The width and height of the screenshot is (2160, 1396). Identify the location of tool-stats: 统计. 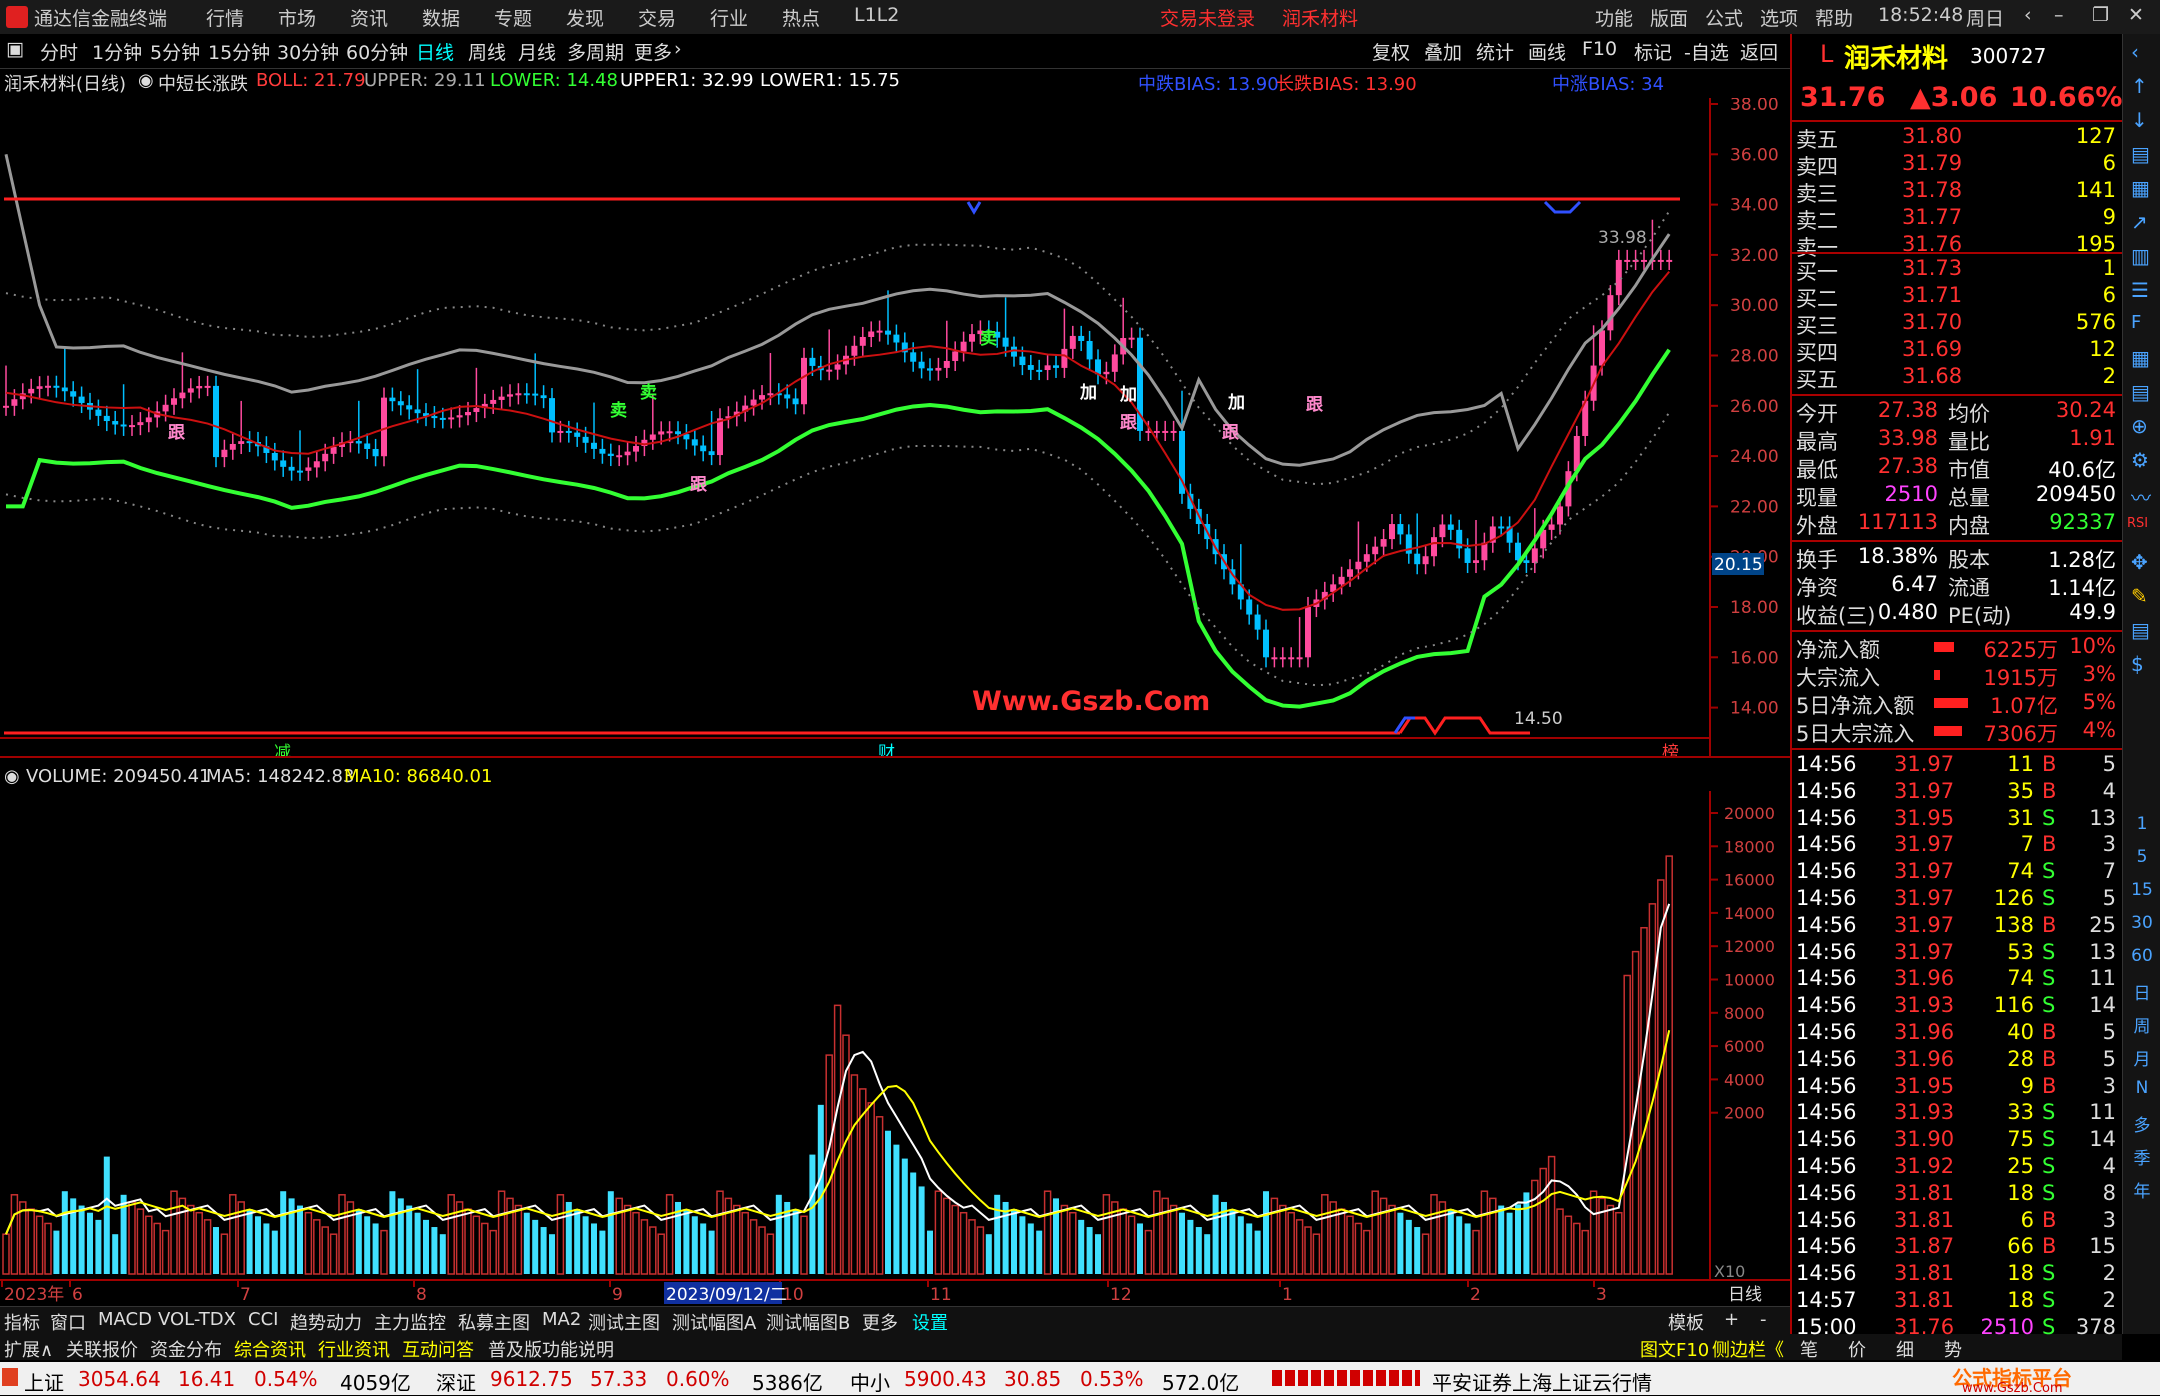
(1495, 51).